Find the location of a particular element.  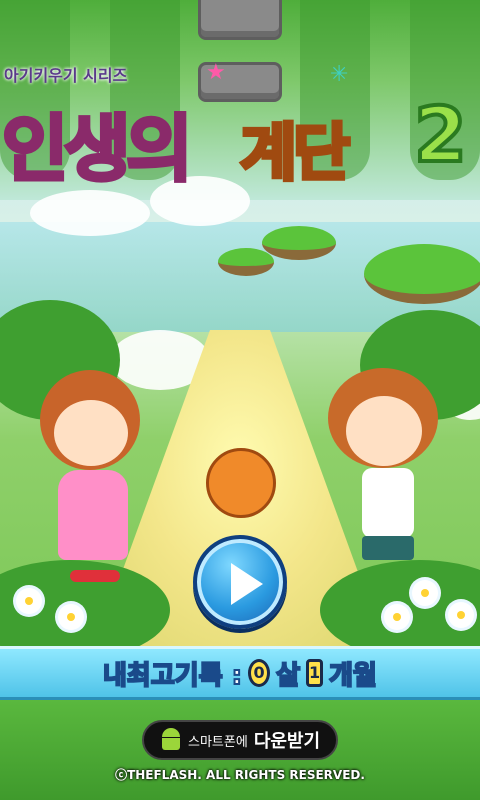

girl-face is located at coordinates (91, 433).